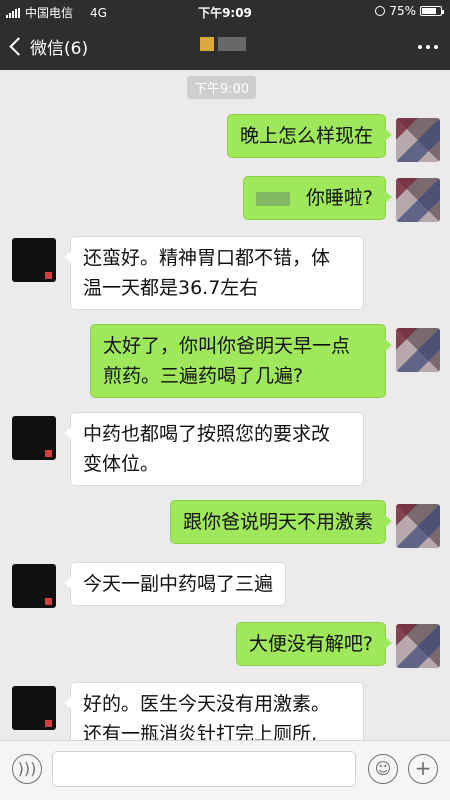 The width and height of the screenshot is (450, 800). I want to click on voice-icon: ))), so click(27, 769).